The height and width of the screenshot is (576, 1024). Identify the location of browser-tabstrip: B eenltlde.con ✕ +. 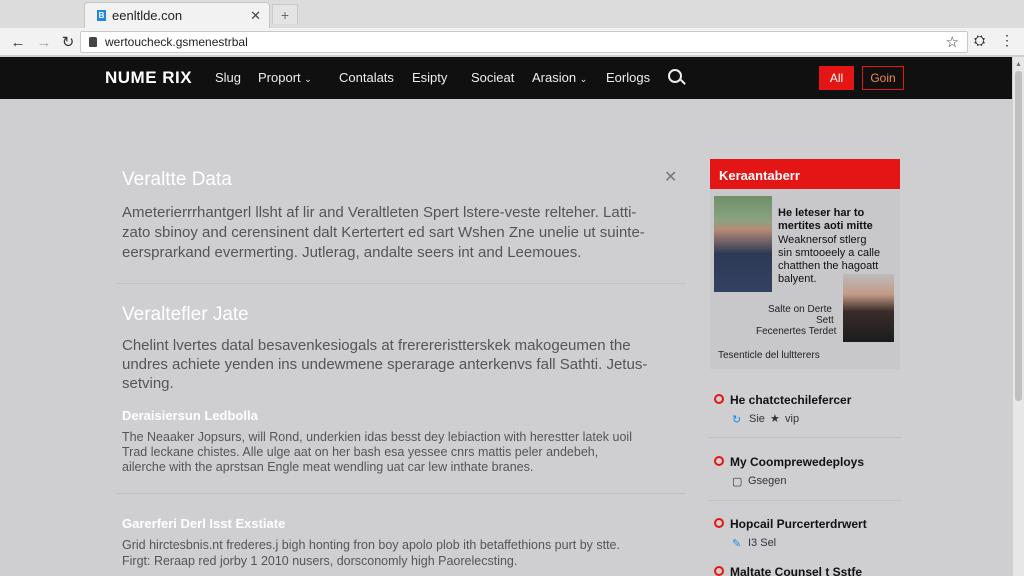
(512, 14).